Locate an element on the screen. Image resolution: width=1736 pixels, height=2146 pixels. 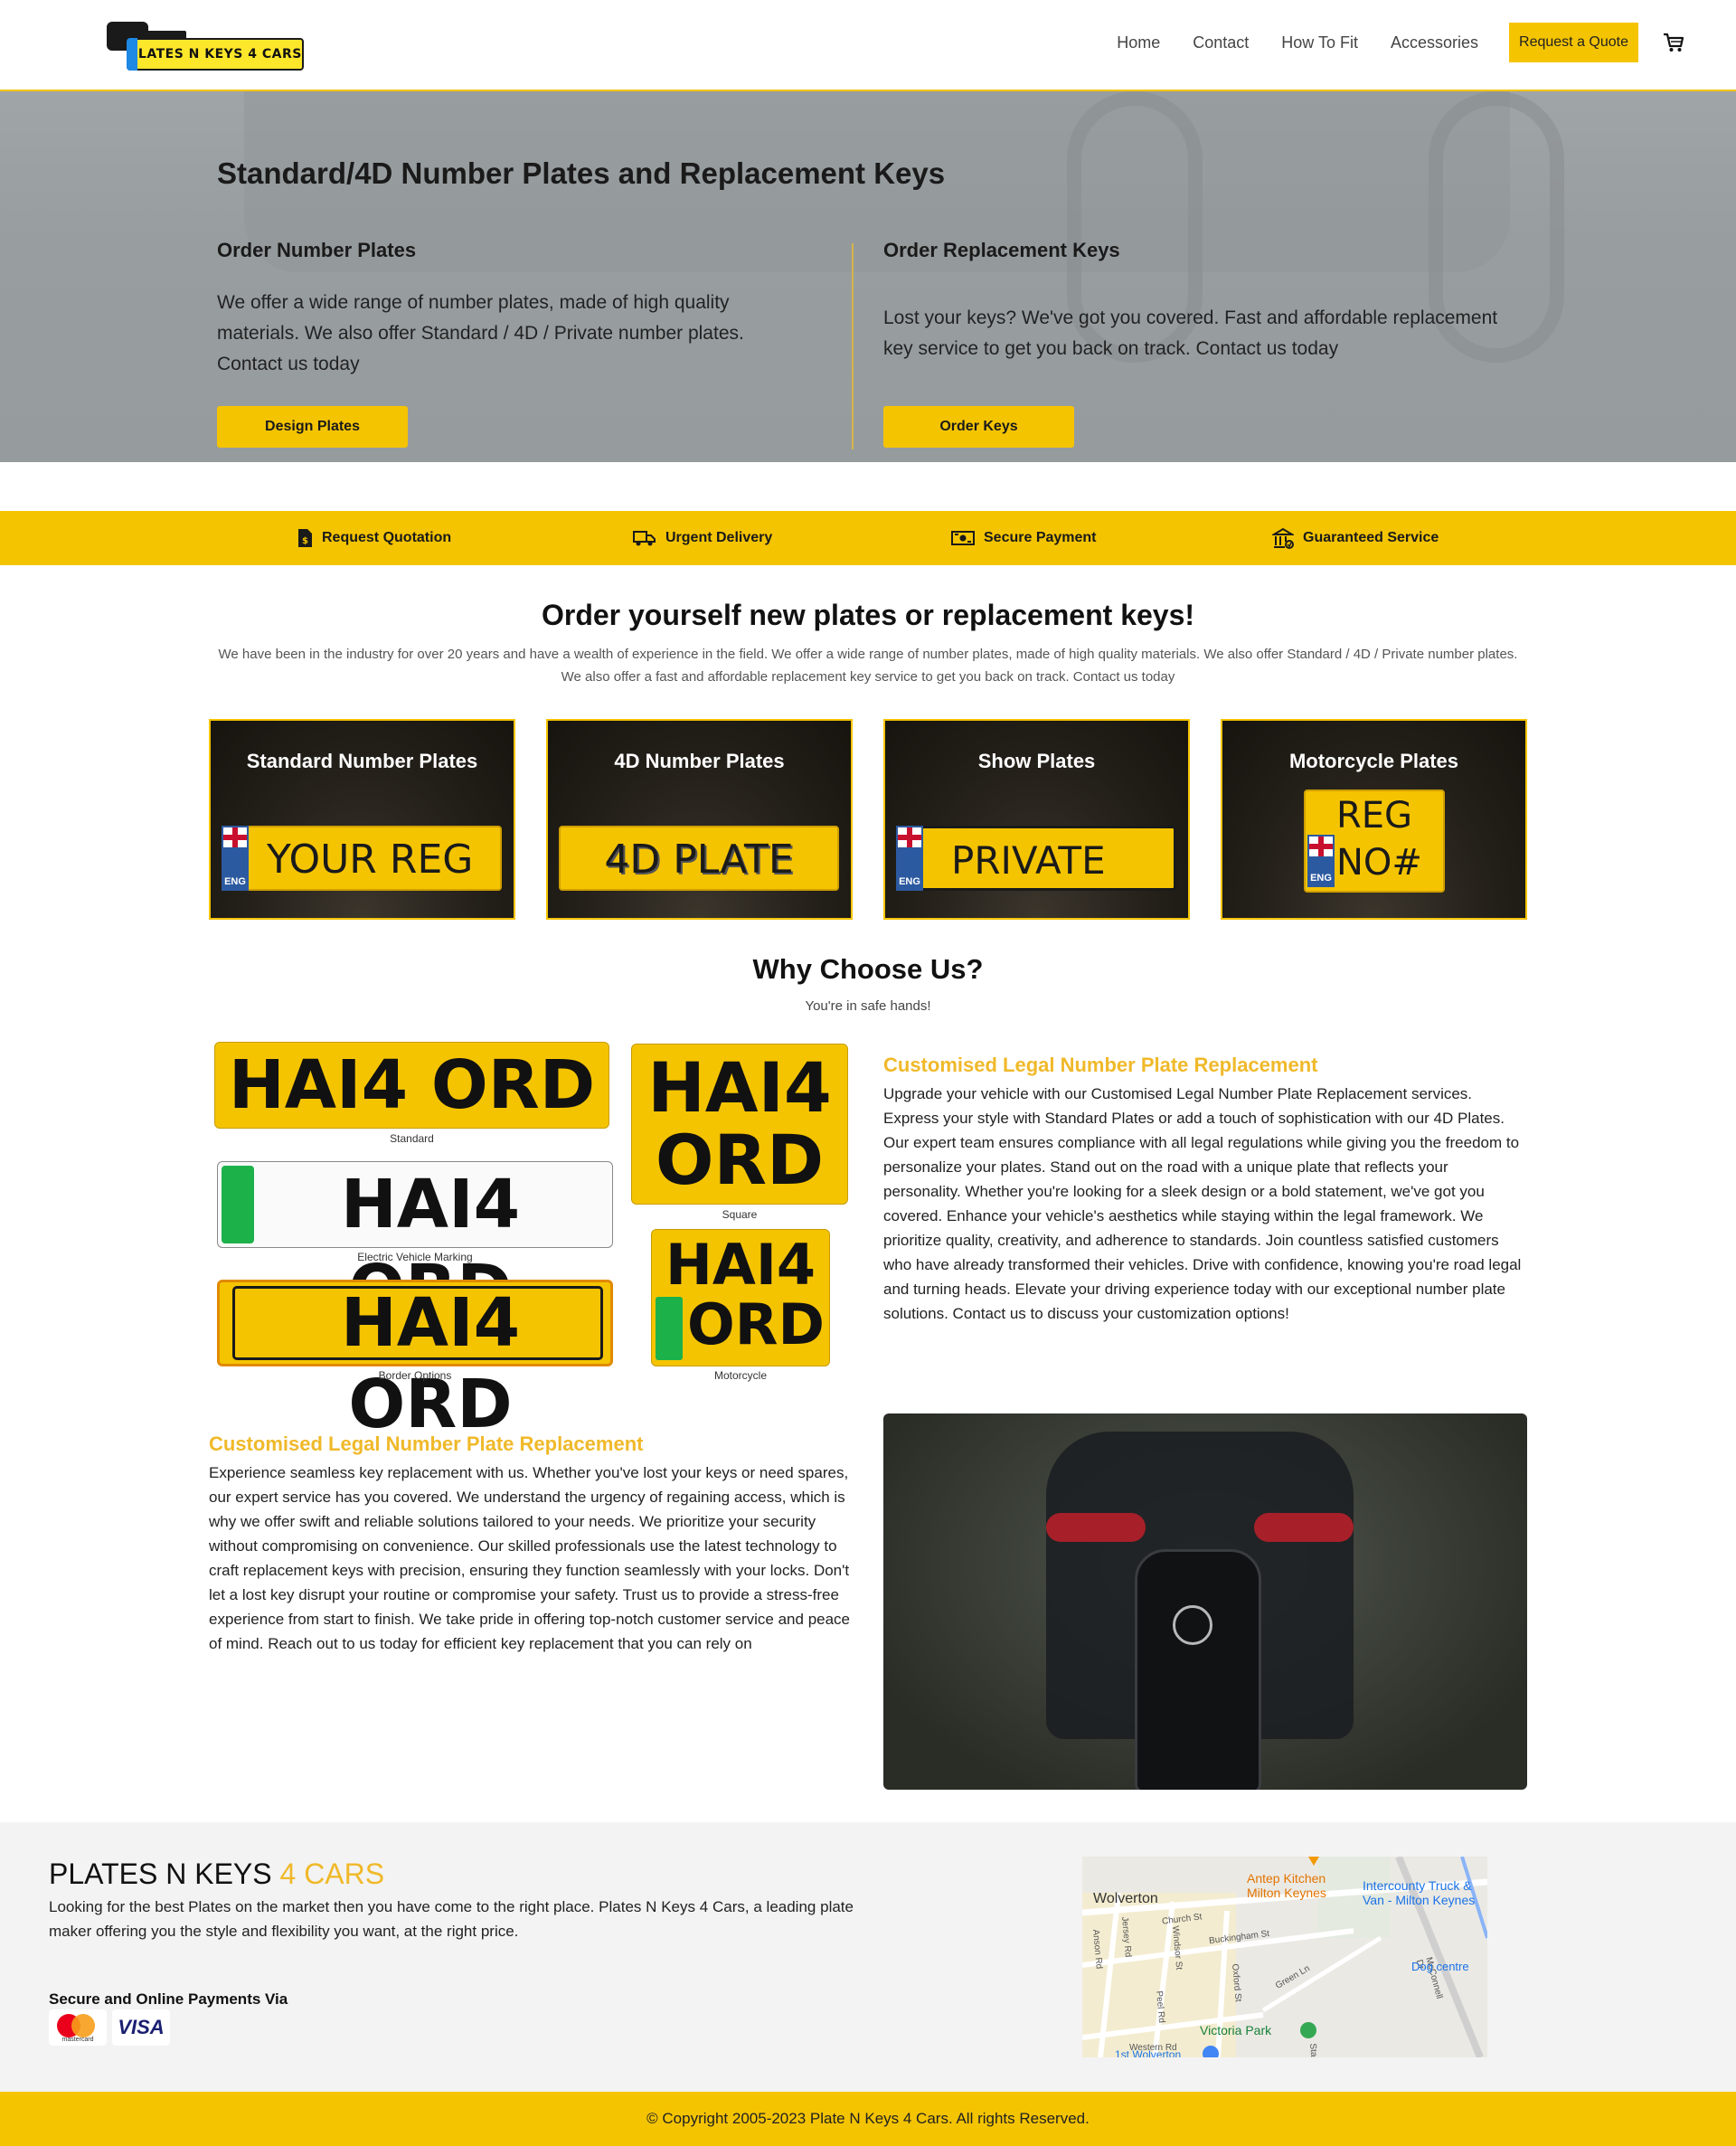
order-plates-heading: Order Number Plates is located at coordinates (317, 250).